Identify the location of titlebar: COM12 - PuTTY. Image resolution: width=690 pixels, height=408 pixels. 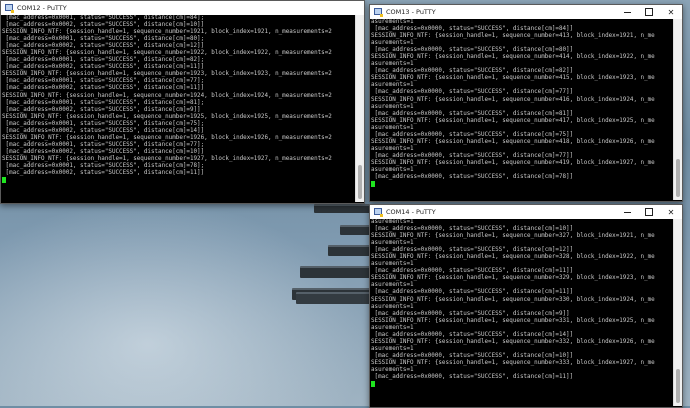
(182, 8).